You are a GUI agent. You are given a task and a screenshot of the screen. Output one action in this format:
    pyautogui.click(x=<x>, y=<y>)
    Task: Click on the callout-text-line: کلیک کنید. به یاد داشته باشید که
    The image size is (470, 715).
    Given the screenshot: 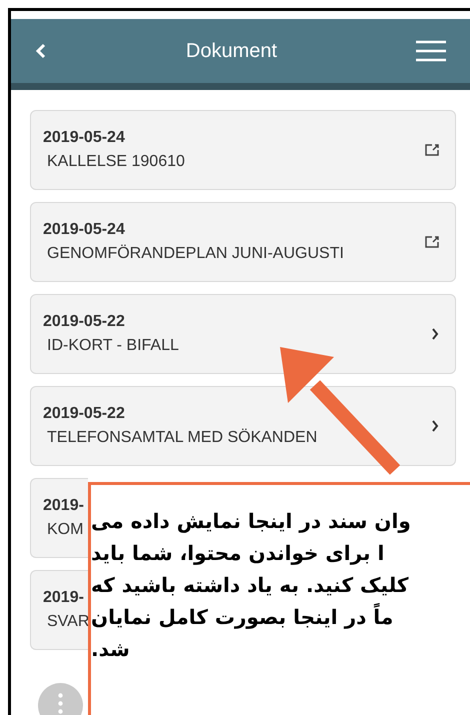 What is the action you would take?
    pyautogui.click(x=249, y=585)
    